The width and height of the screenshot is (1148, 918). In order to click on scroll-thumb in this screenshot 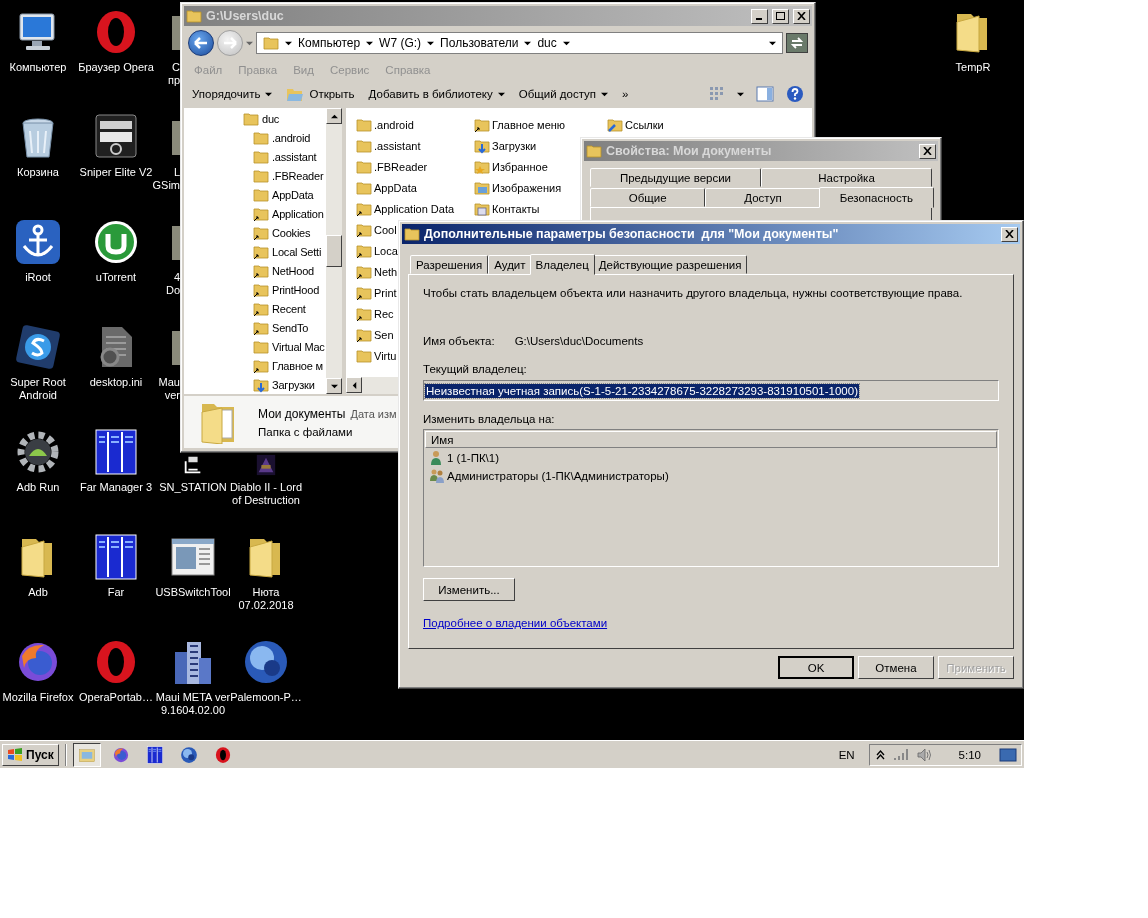, I will do `click(334, 251)`.